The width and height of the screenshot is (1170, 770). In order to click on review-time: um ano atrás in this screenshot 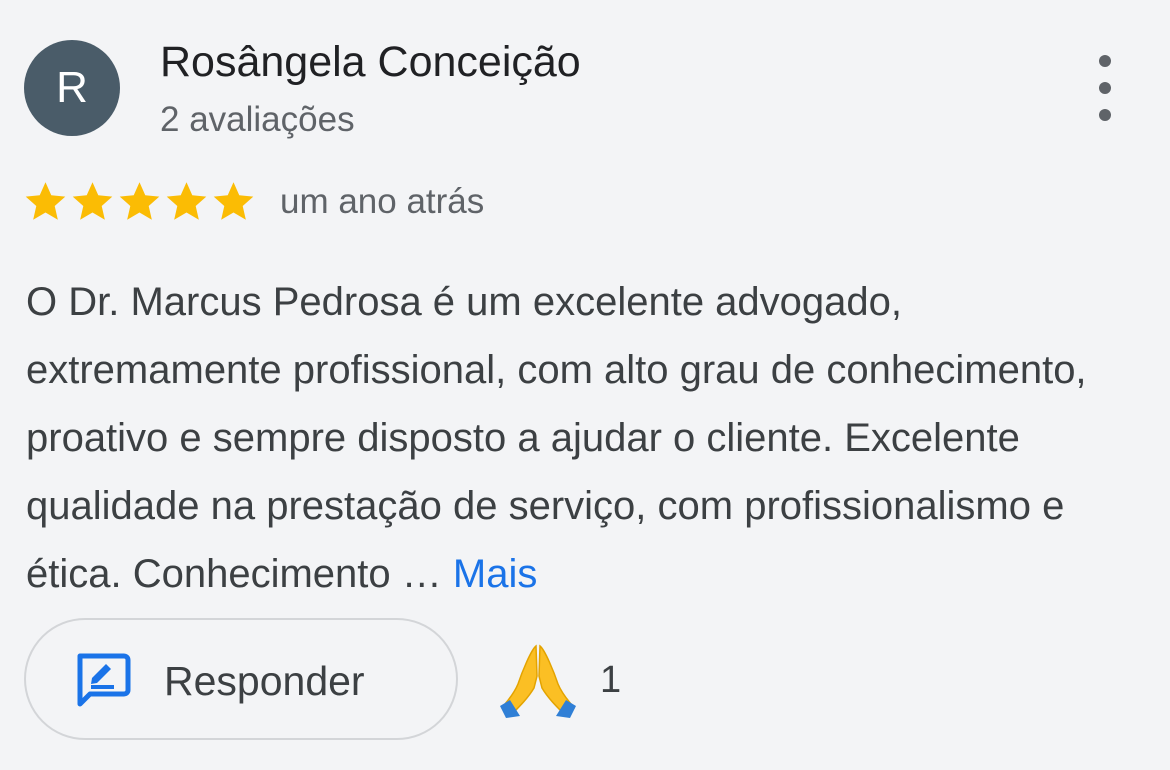, I will do `click(382, 201)`.